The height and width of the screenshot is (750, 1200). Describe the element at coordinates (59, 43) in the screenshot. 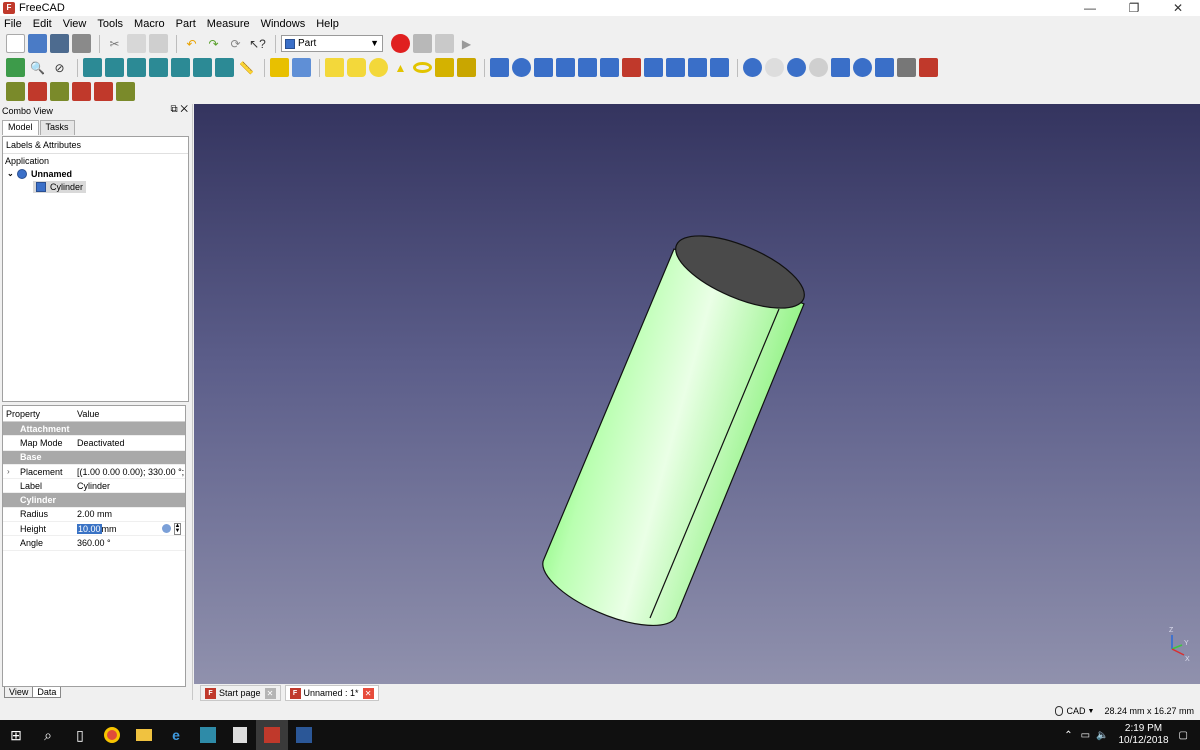

I see `save-icon` at that location.